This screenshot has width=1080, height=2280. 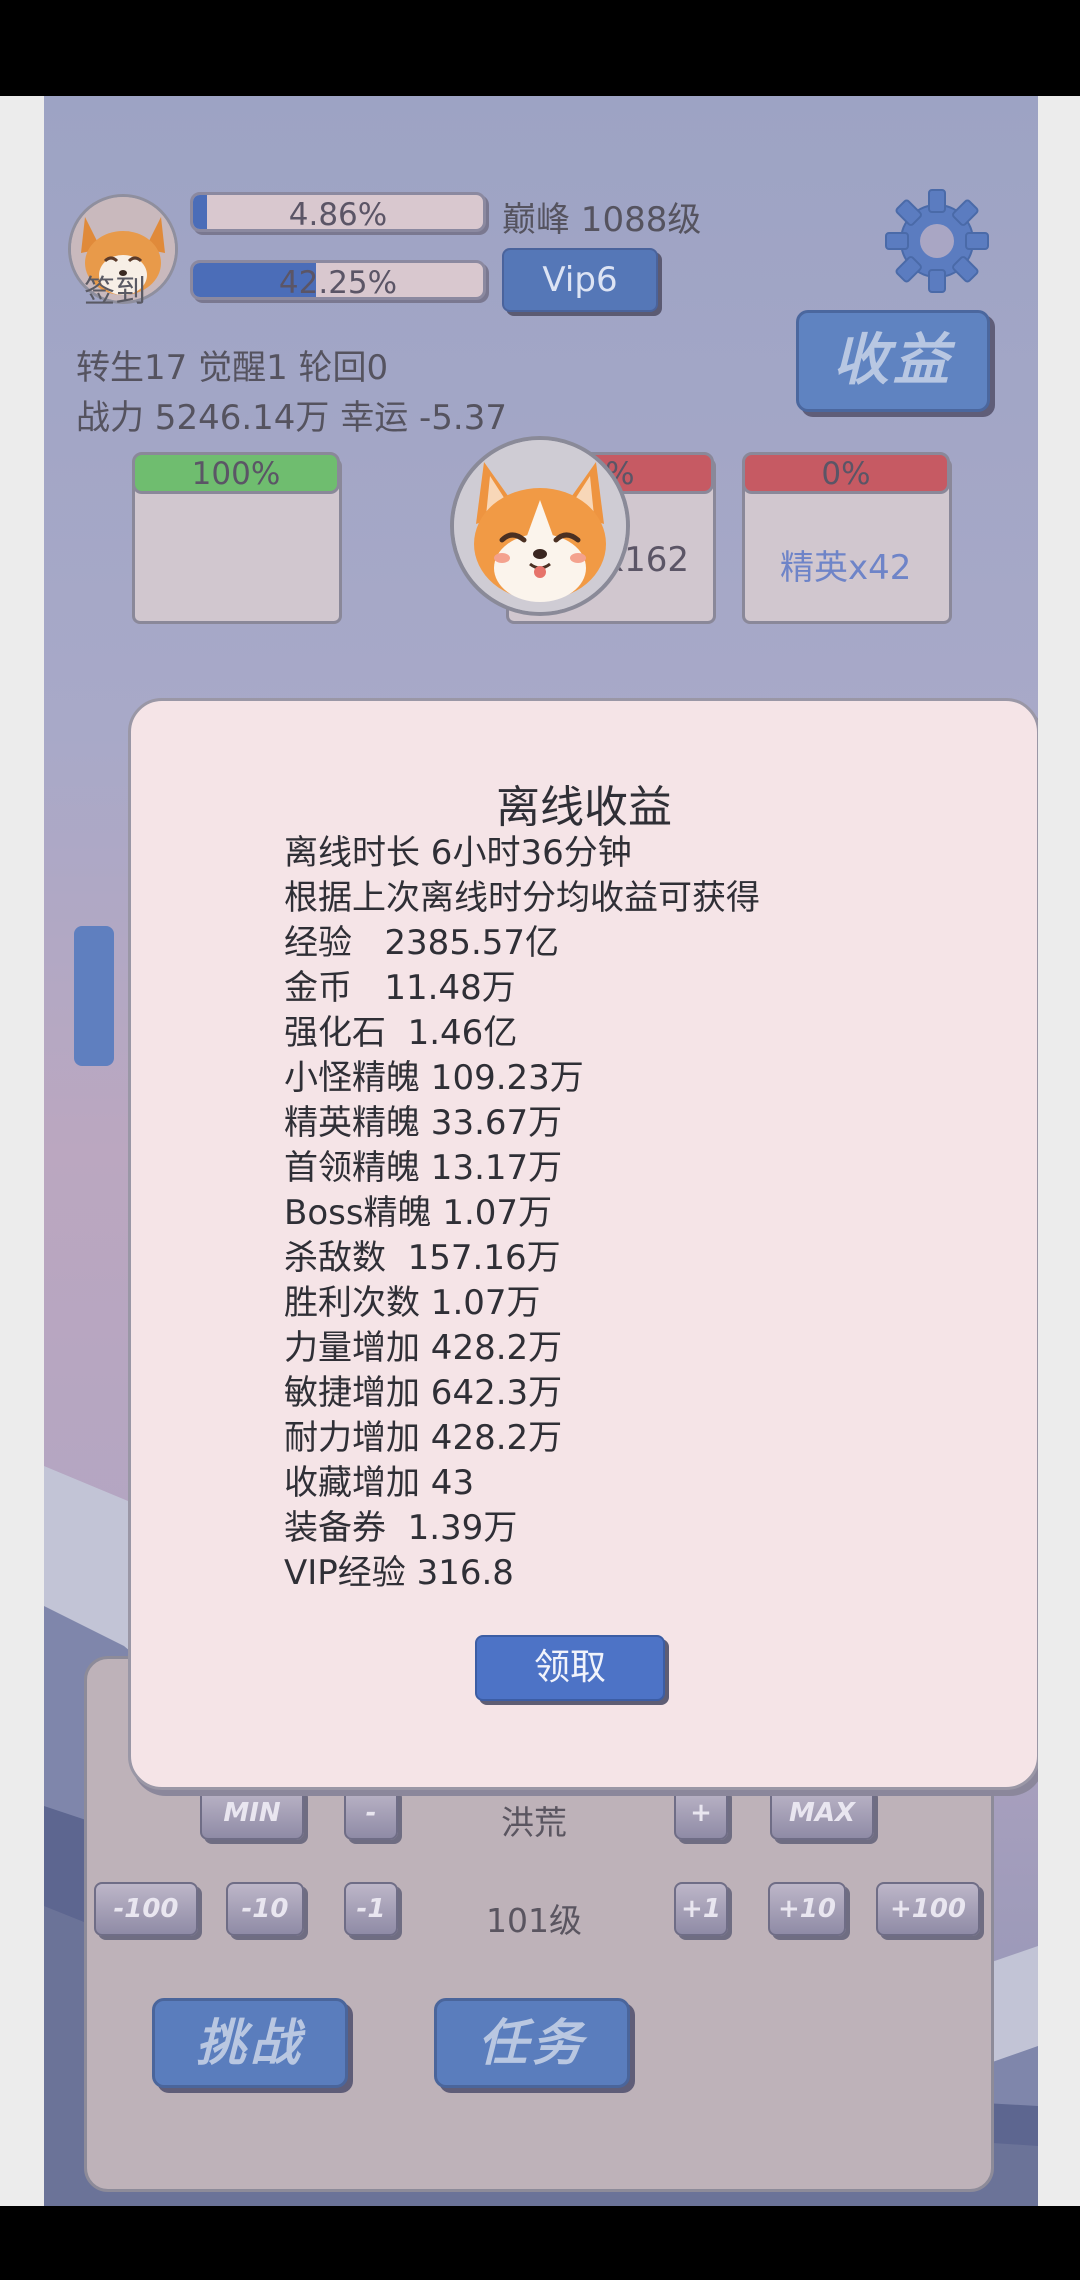 What do you see at coordinates (423, 1123) in the screenshot?
I see `reward-line: 精英精魄 33.67万` at bounding box center [423, 1123].